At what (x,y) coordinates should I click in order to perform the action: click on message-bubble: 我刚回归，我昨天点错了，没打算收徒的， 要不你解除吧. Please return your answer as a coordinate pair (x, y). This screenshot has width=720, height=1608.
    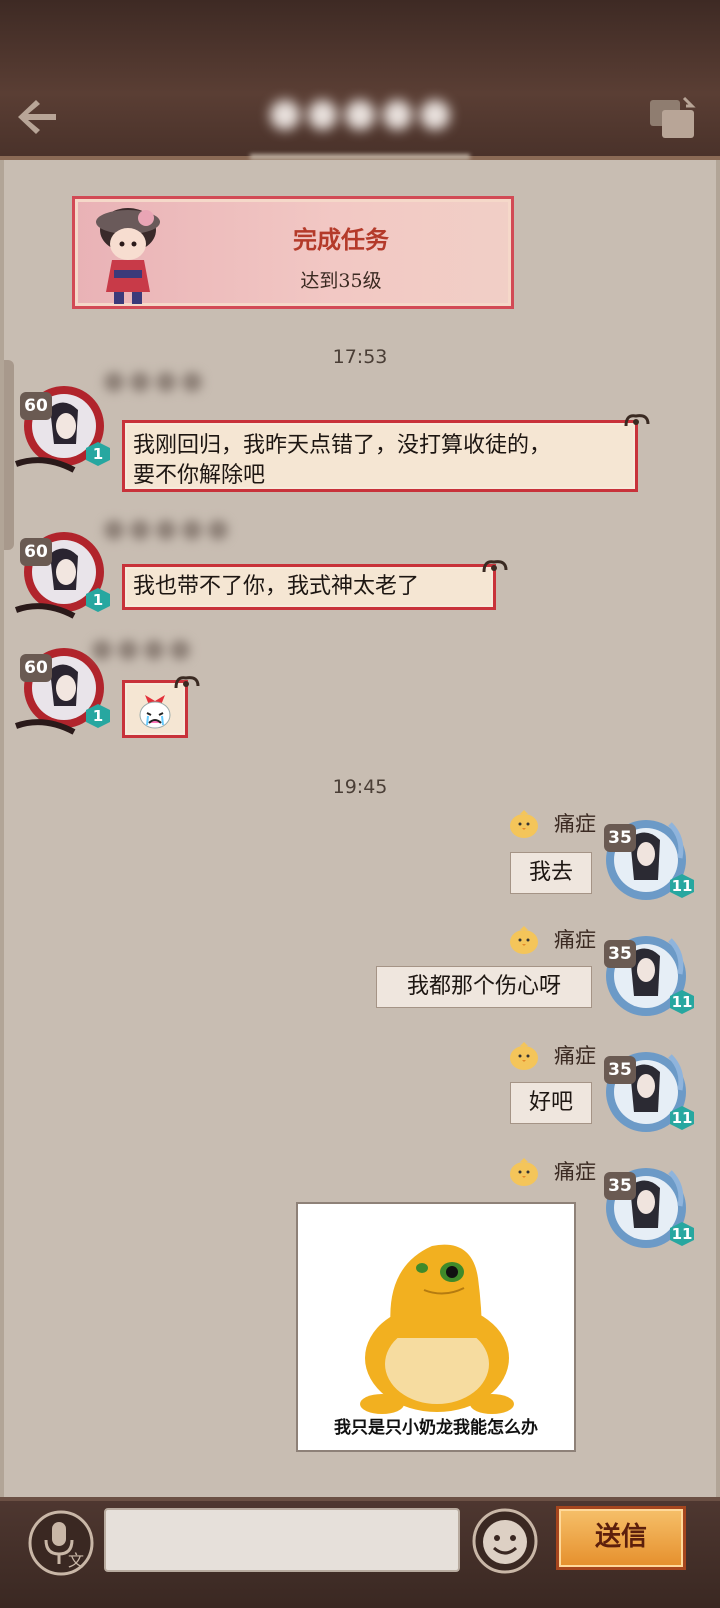
    Looking at the image, I should click on (380, 456).